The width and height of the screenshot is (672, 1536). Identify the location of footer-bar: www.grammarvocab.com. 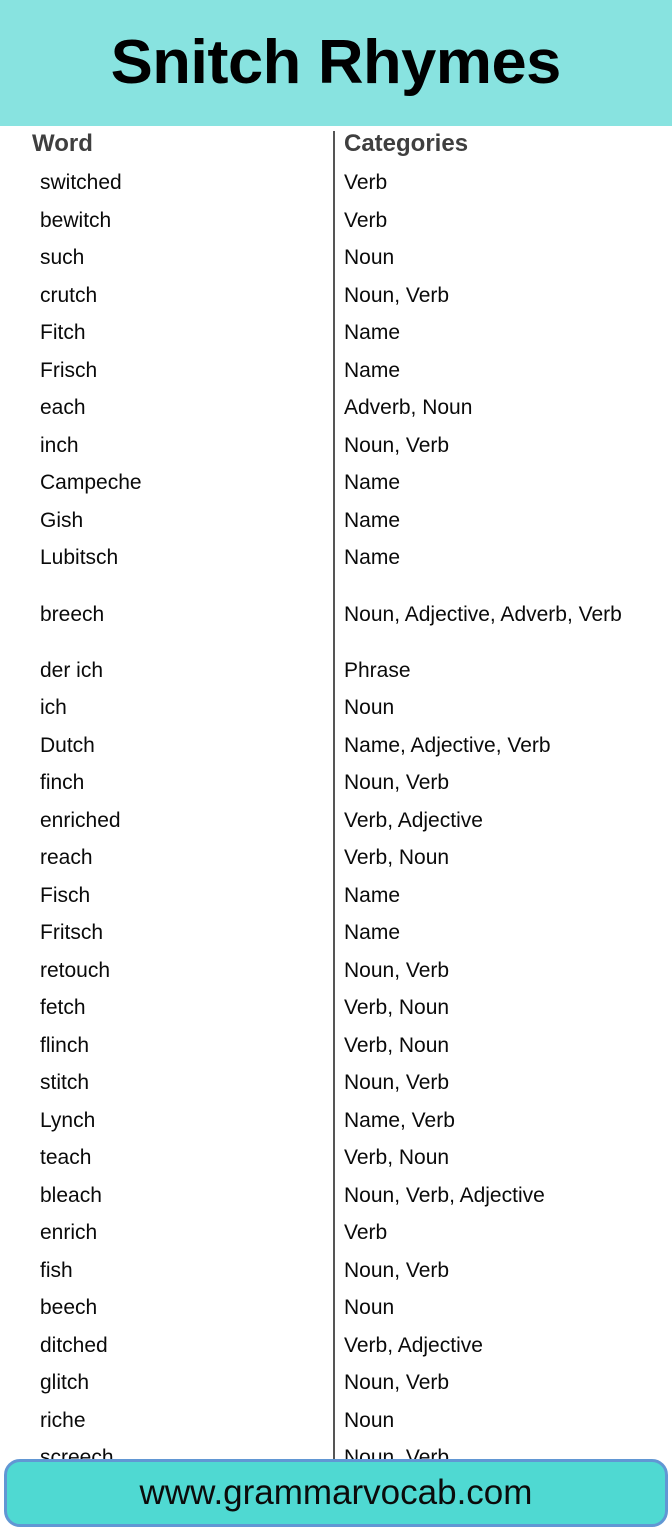
(336, 1493).